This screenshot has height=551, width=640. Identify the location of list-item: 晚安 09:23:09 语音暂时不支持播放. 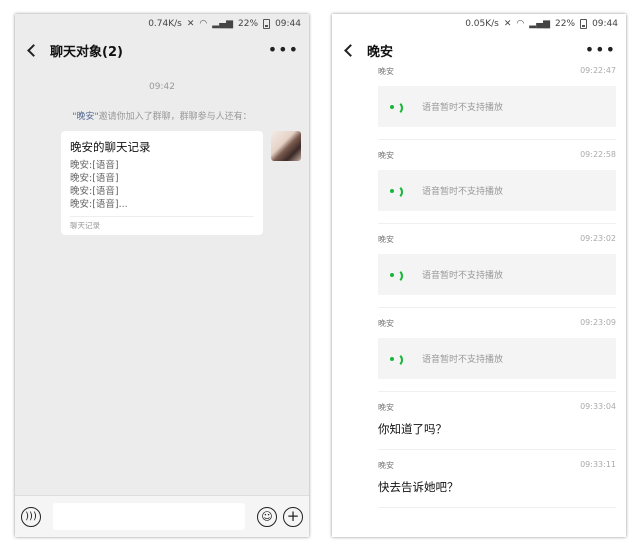
(497, 350).